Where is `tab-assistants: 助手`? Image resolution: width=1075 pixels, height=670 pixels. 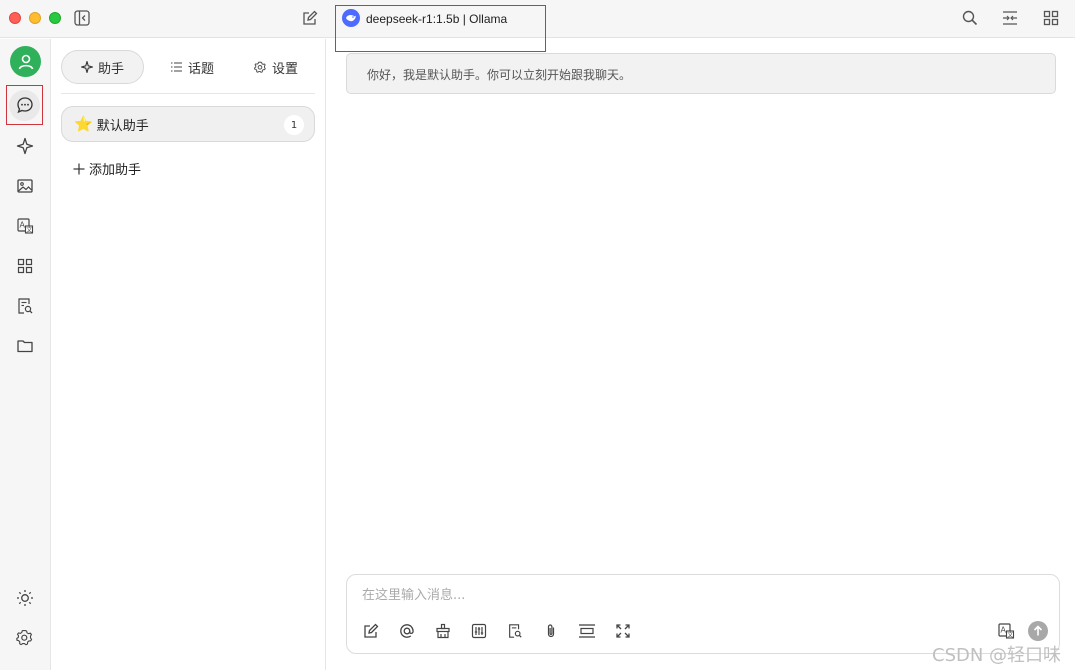 tab-assistants: 助手 is located at coordinates (102, 67).